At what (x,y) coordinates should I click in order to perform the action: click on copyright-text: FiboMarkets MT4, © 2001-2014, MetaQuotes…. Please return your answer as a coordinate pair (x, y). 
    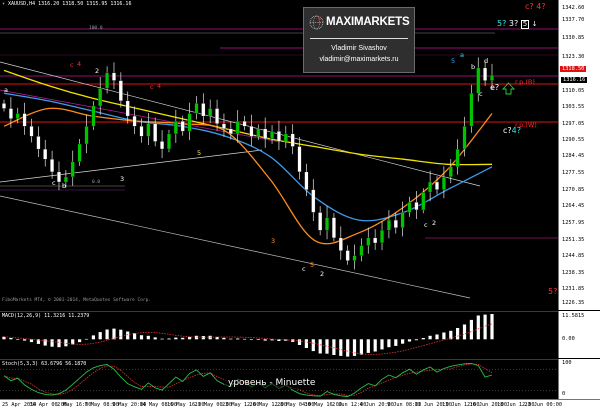
    Looking at the image, I should click on (77, 300).